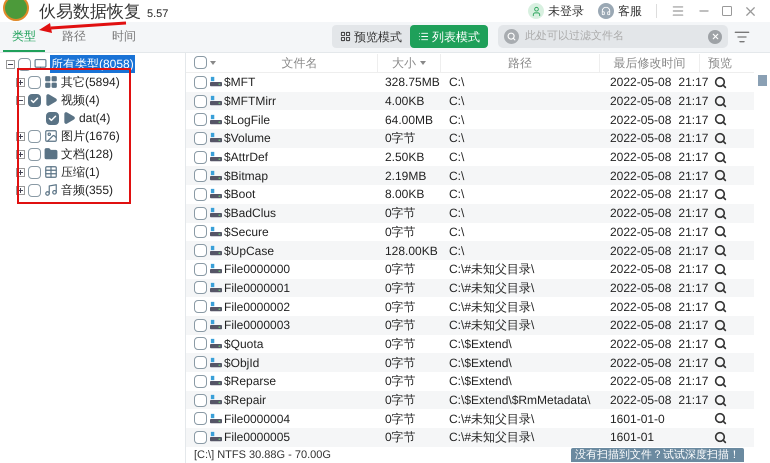 This screenshot has height=463, width=770. Describe the element at coordinates (400, 419) in the screenshot. I see `size-cell-text: 0字节` at that location.